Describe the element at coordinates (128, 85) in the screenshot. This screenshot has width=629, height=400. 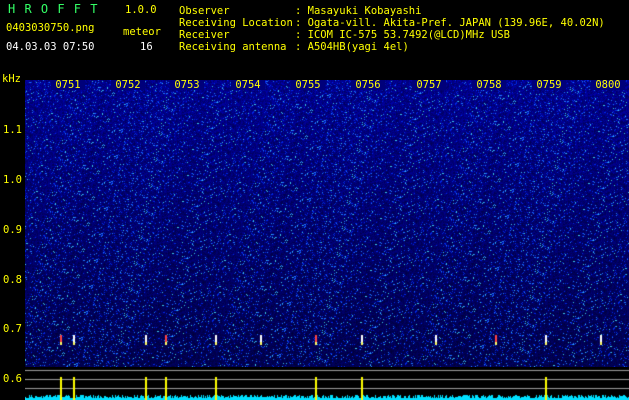
I see `time-tick-label: 0752` at that location.